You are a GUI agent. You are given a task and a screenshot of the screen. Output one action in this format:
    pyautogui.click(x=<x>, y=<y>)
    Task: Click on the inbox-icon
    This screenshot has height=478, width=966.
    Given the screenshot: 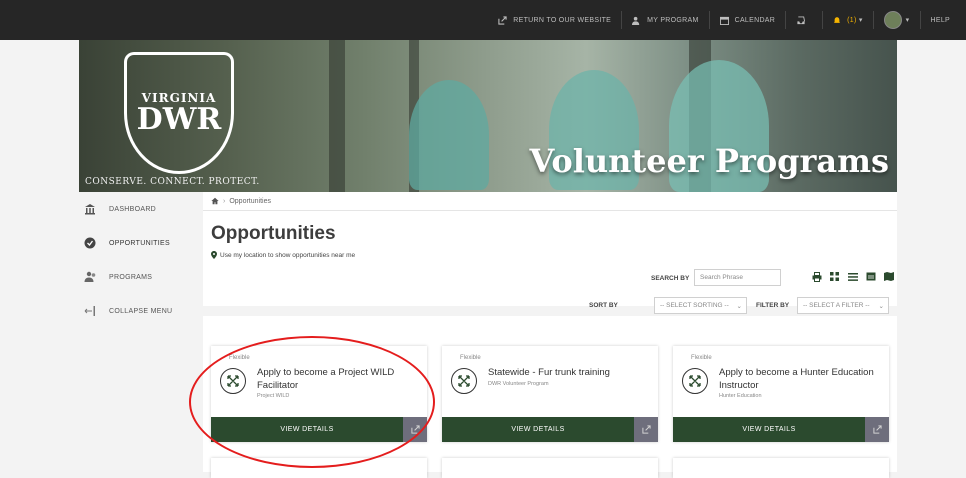 What is the action you would take?
    pyautogui.click(x=801, y=19)
    